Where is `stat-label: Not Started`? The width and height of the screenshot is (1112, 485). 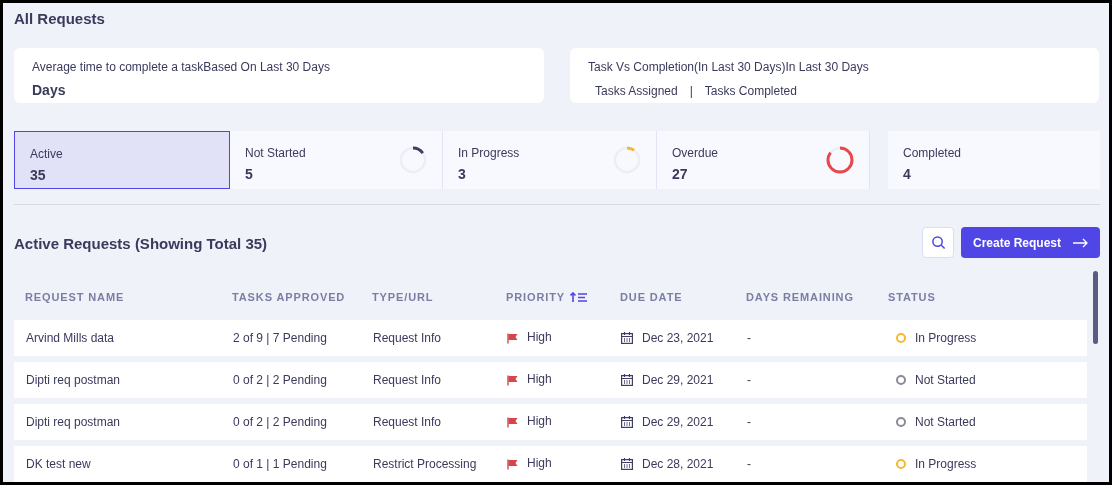
stat-label: Not Started is located at coordinates (276, 153).